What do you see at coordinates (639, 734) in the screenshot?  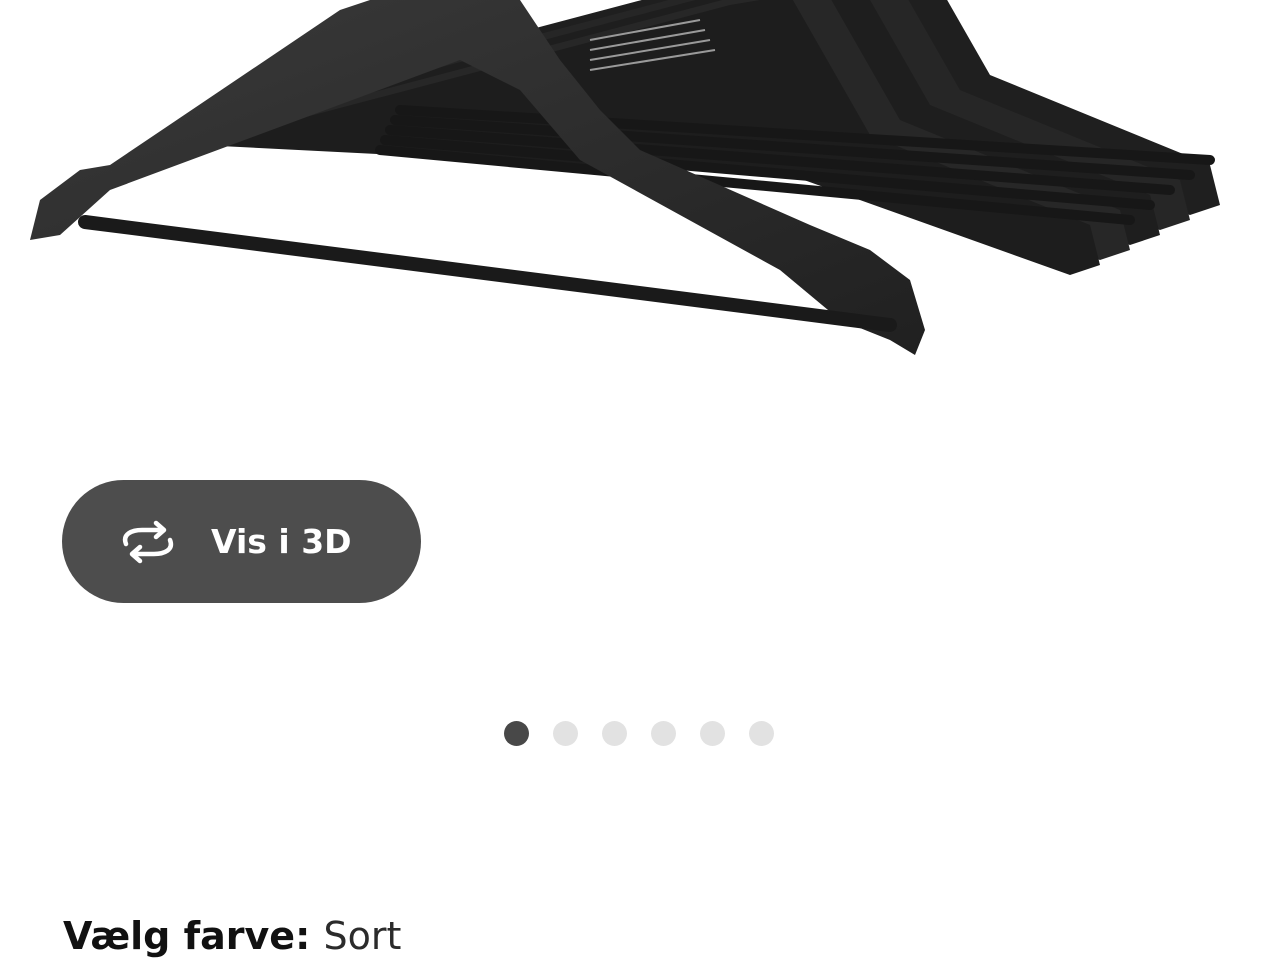 I see `carousel-pagination` at bounding box center [639, 734].